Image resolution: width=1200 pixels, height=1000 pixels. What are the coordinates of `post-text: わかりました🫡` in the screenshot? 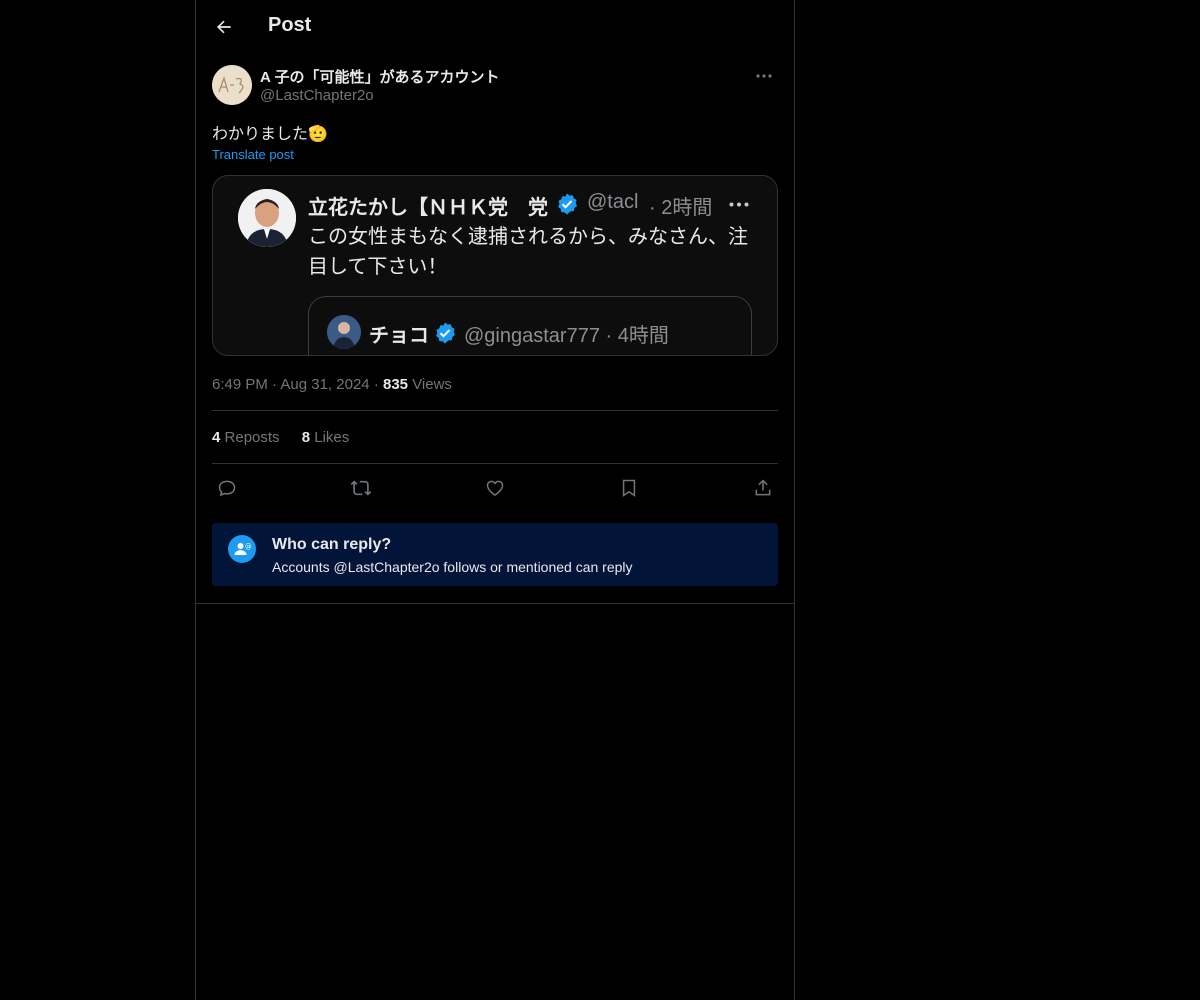 It's located at (270, 132).